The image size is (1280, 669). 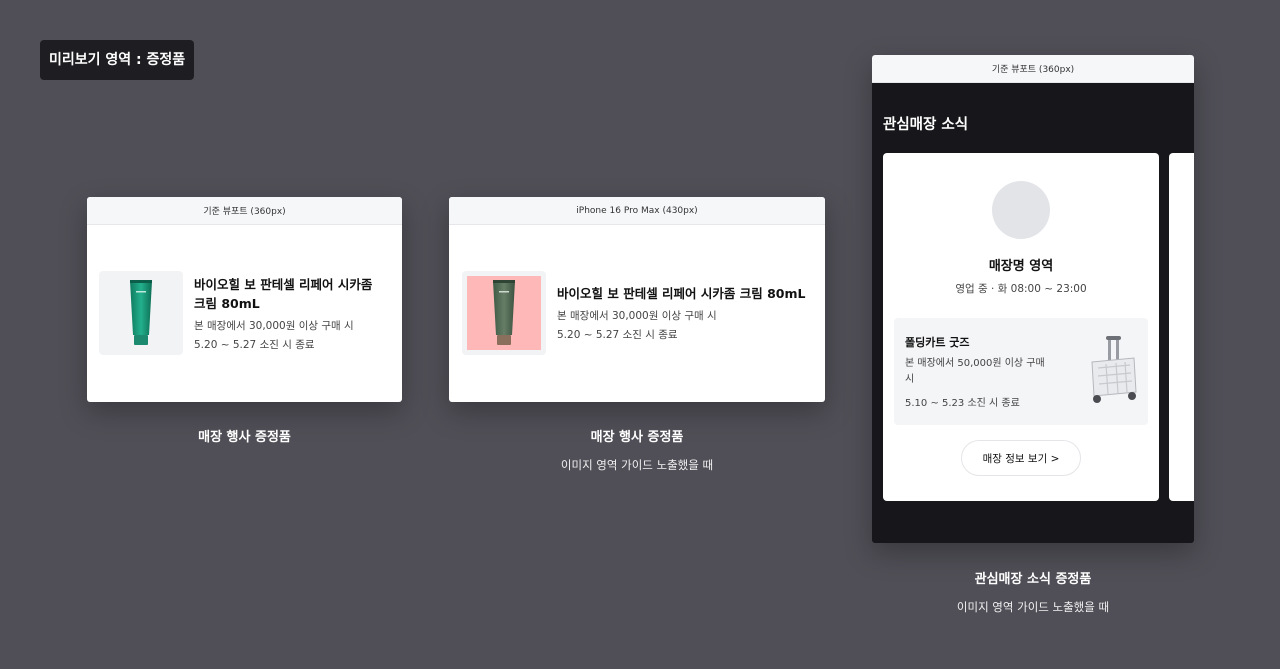 What do you see at coordinates (1021, 210) in the screenshot?
I see `store-avatar` at bounding box center [1021, 210].